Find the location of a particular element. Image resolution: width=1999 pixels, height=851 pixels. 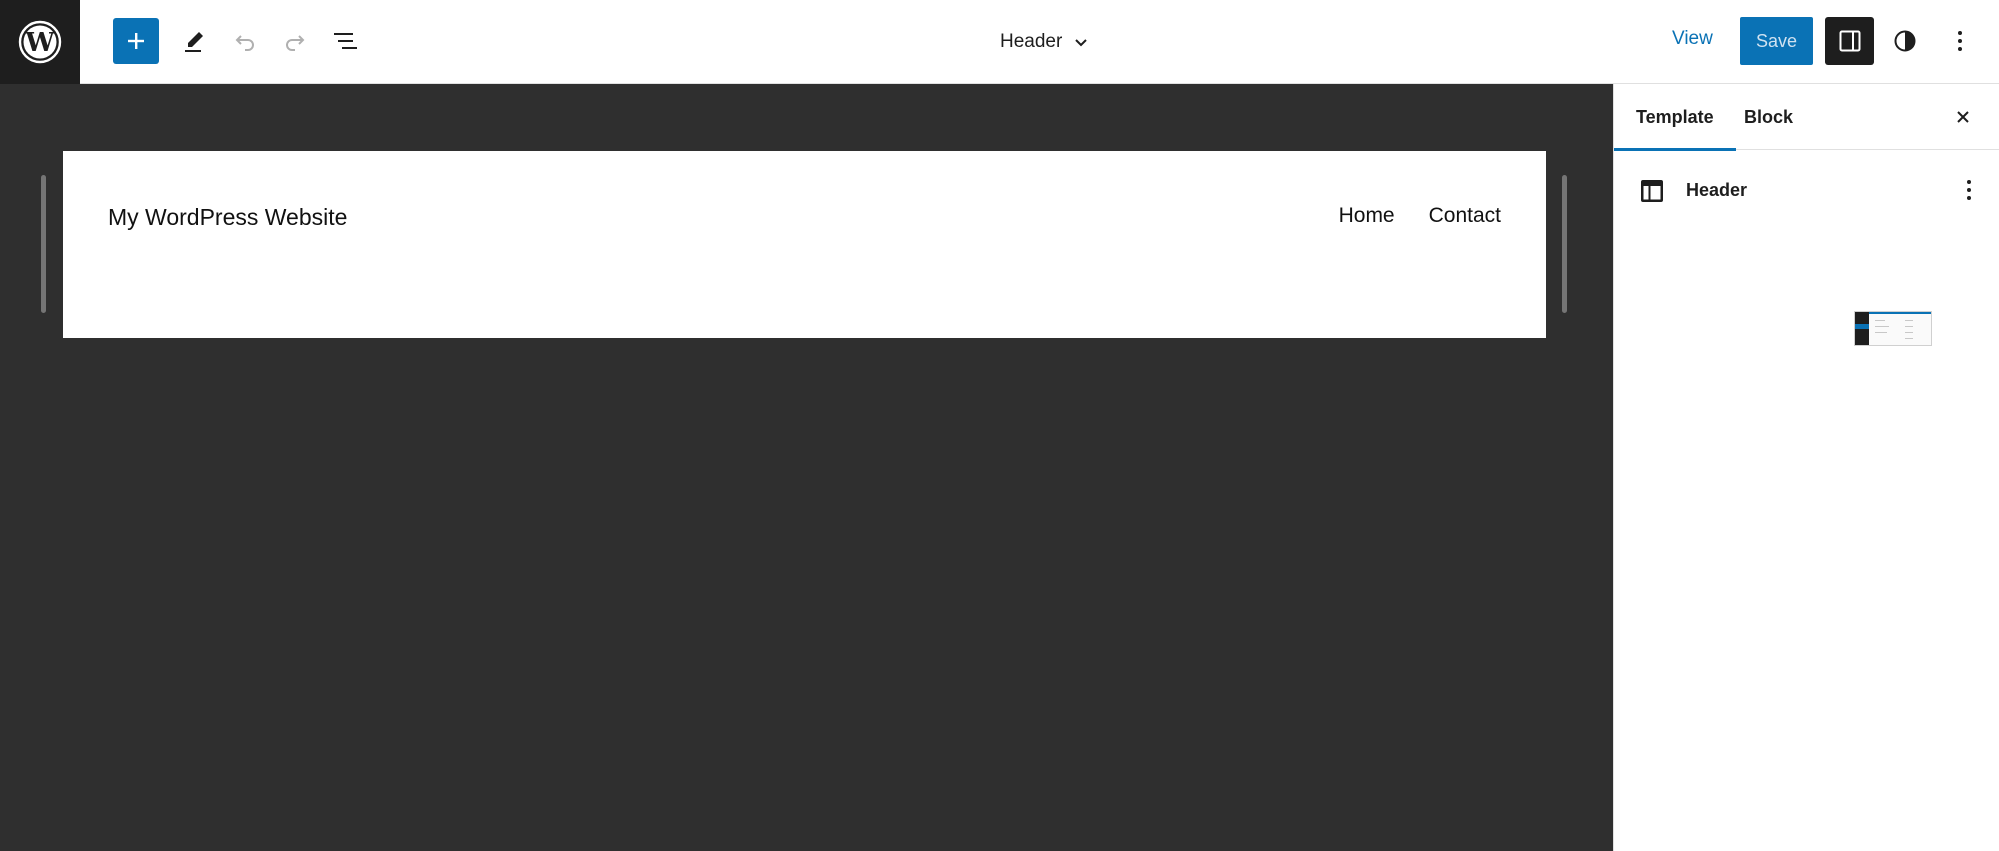

undo-button is located at coordinates (245, 41).